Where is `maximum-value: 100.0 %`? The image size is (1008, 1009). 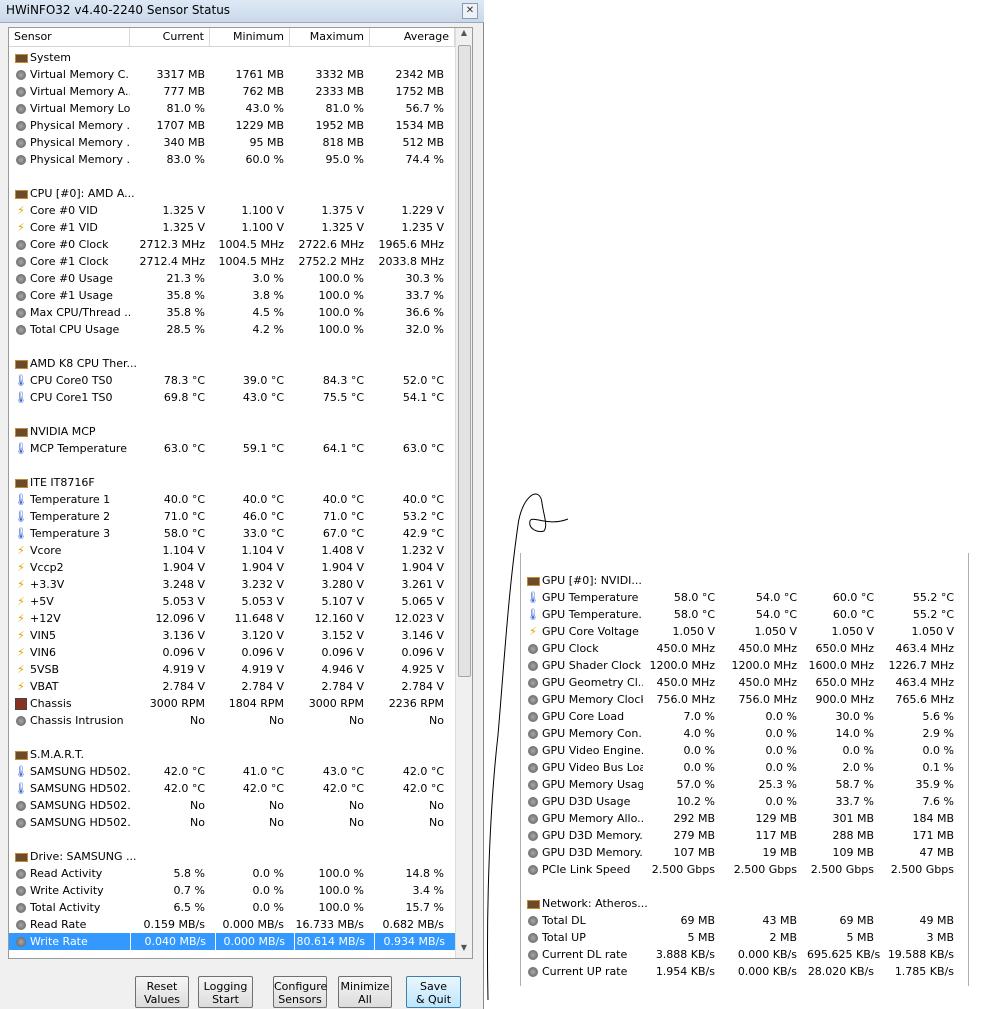
maximum-value: 100.0 % is located at coordinates (341, 312).